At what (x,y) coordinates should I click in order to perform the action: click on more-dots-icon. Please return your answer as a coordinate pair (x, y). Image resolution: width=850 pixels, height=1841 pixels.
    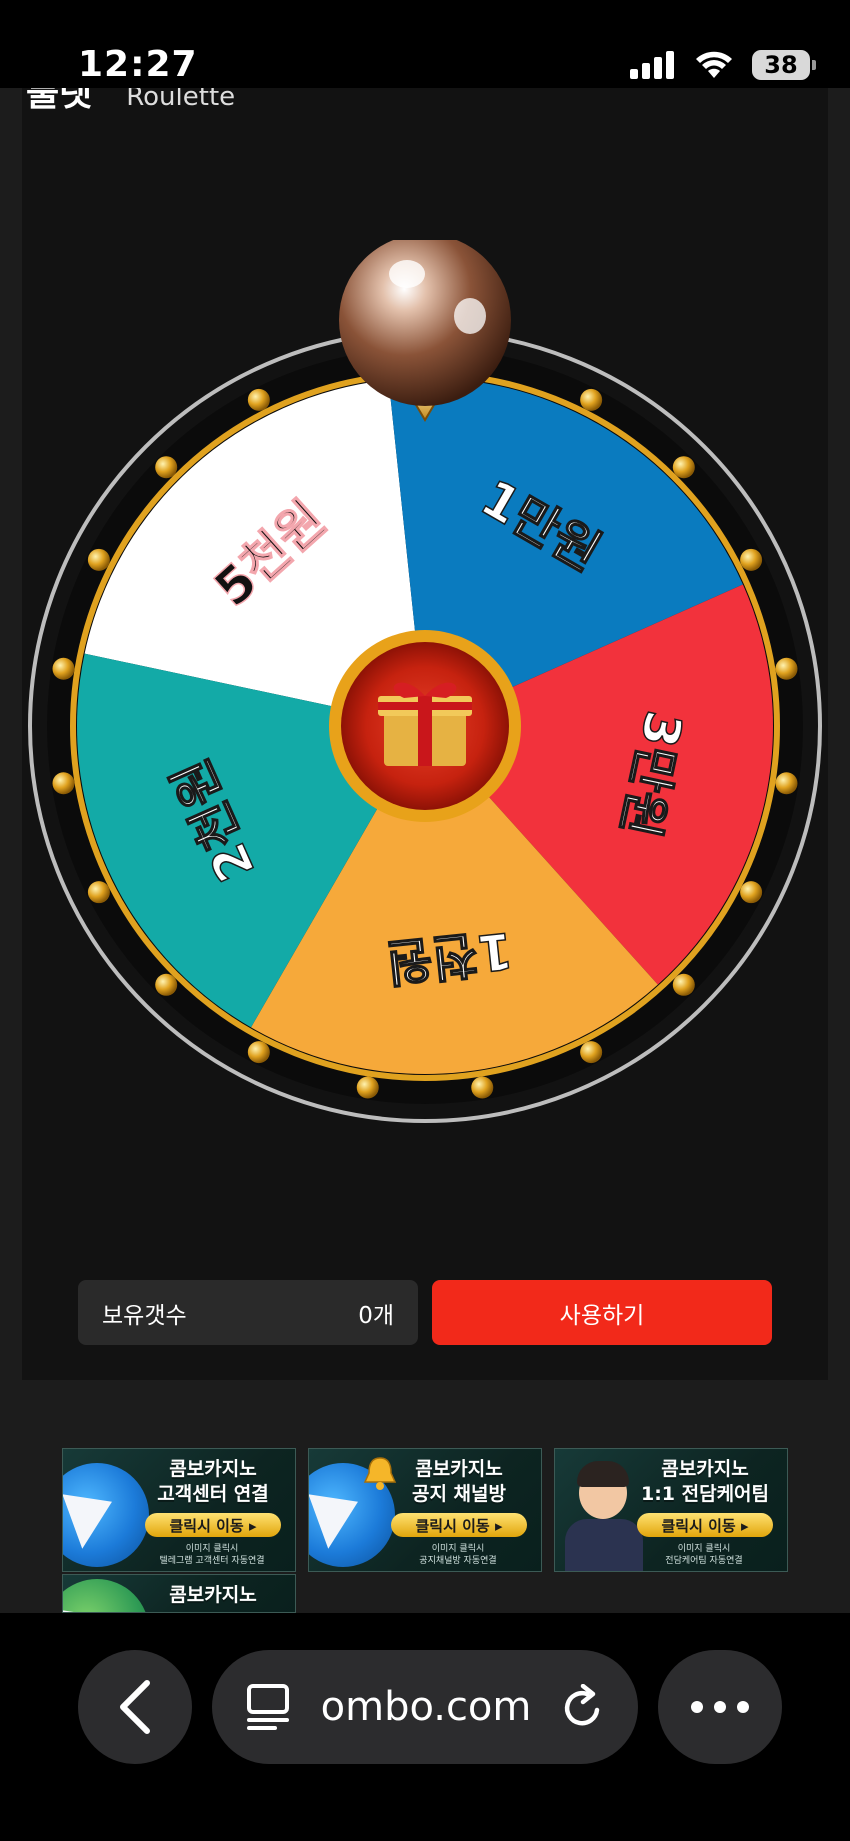
    Looking at the image, I should click on (720, 1707).